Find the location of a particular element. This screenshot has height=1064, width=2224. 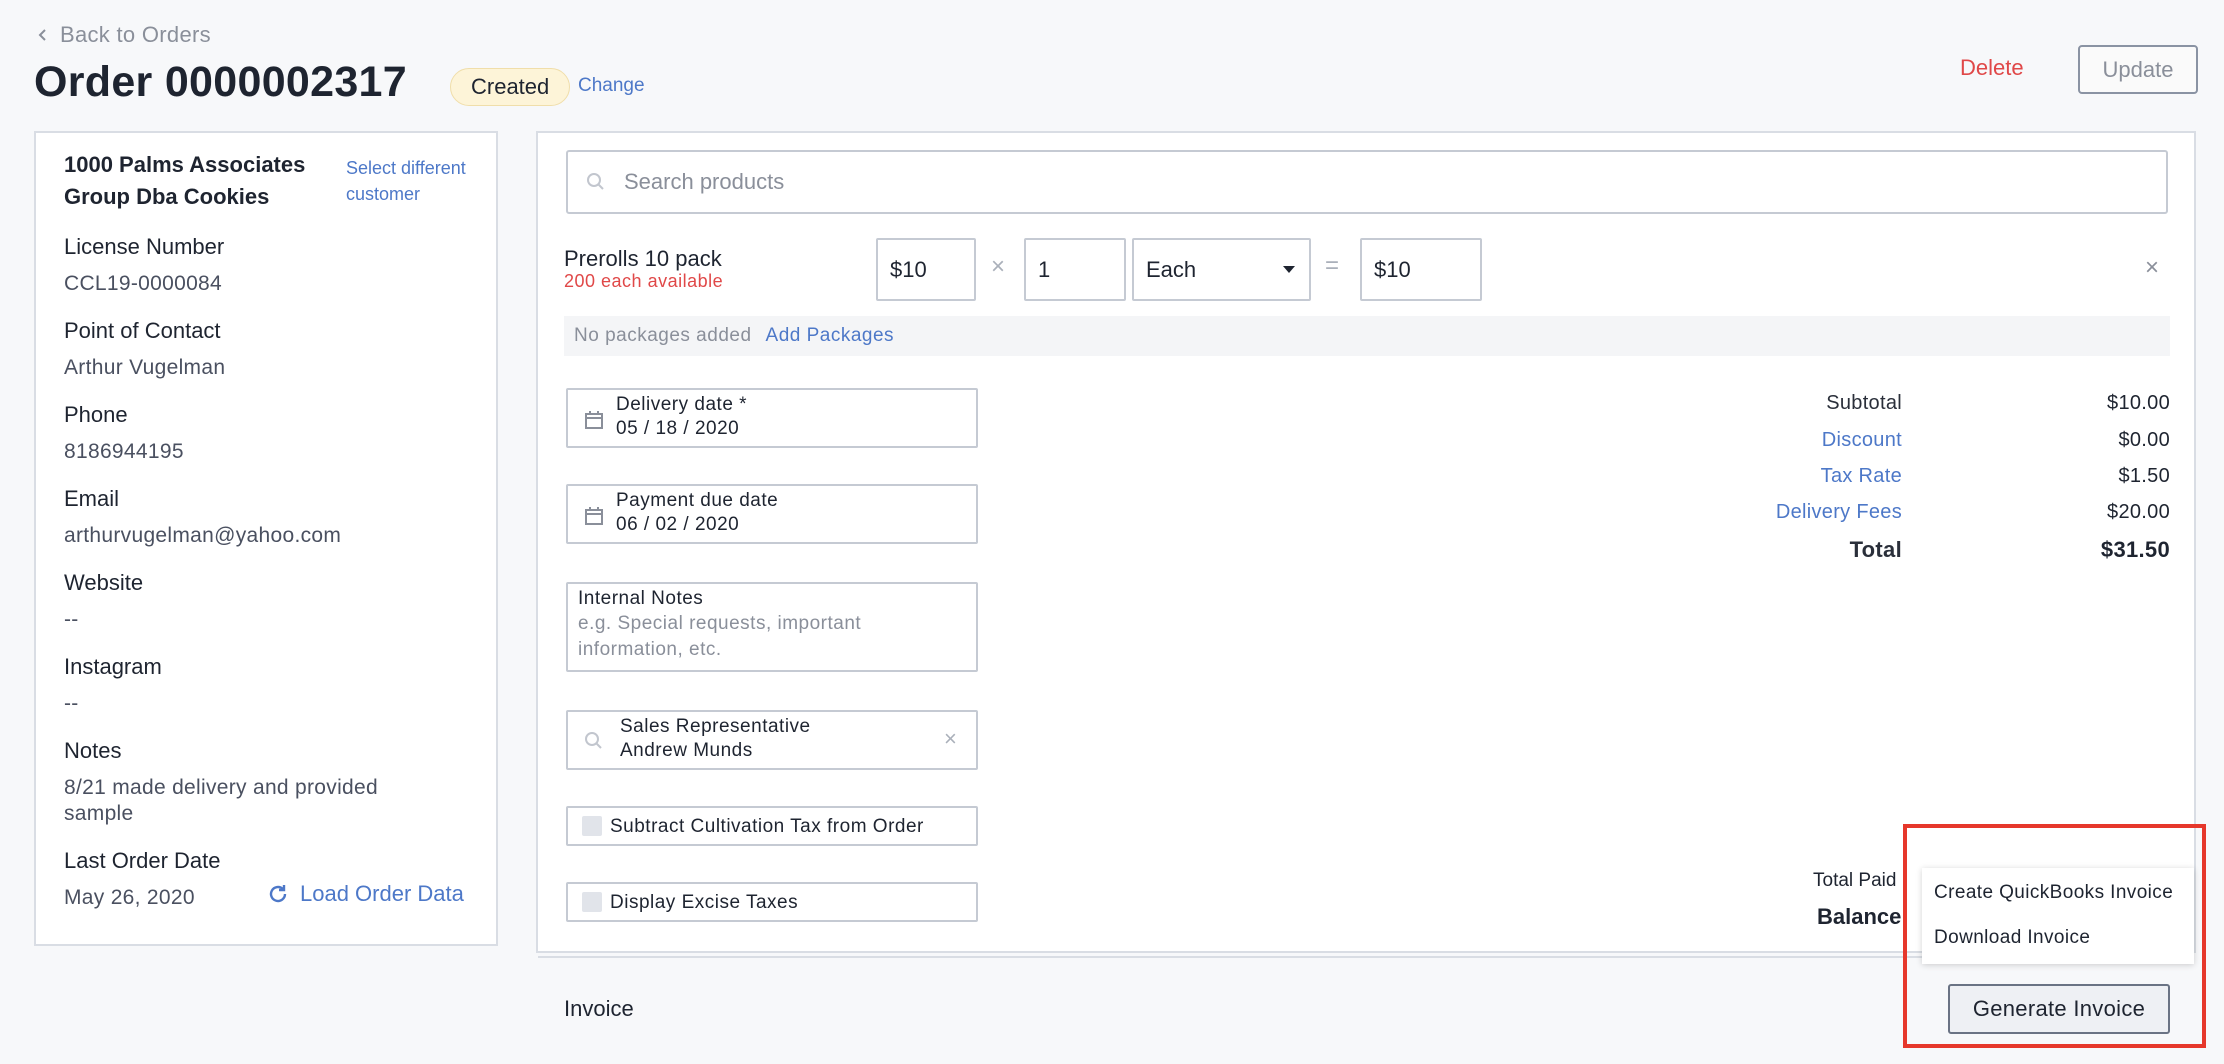

refresh-icon is located at coordinates (278, 894).